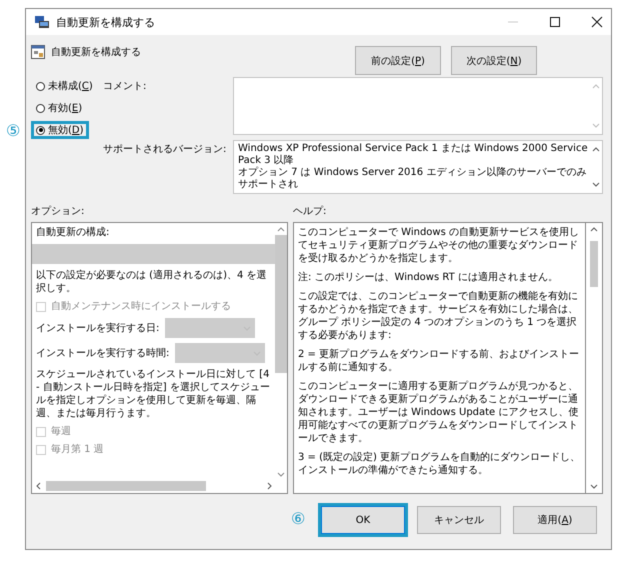 This screenshot has width=622, height=564. What do you see at coordinates (103, 353) in the screenshot?
I see `field-label: インストールを実行する時間:` at bounding box center [103, 353].